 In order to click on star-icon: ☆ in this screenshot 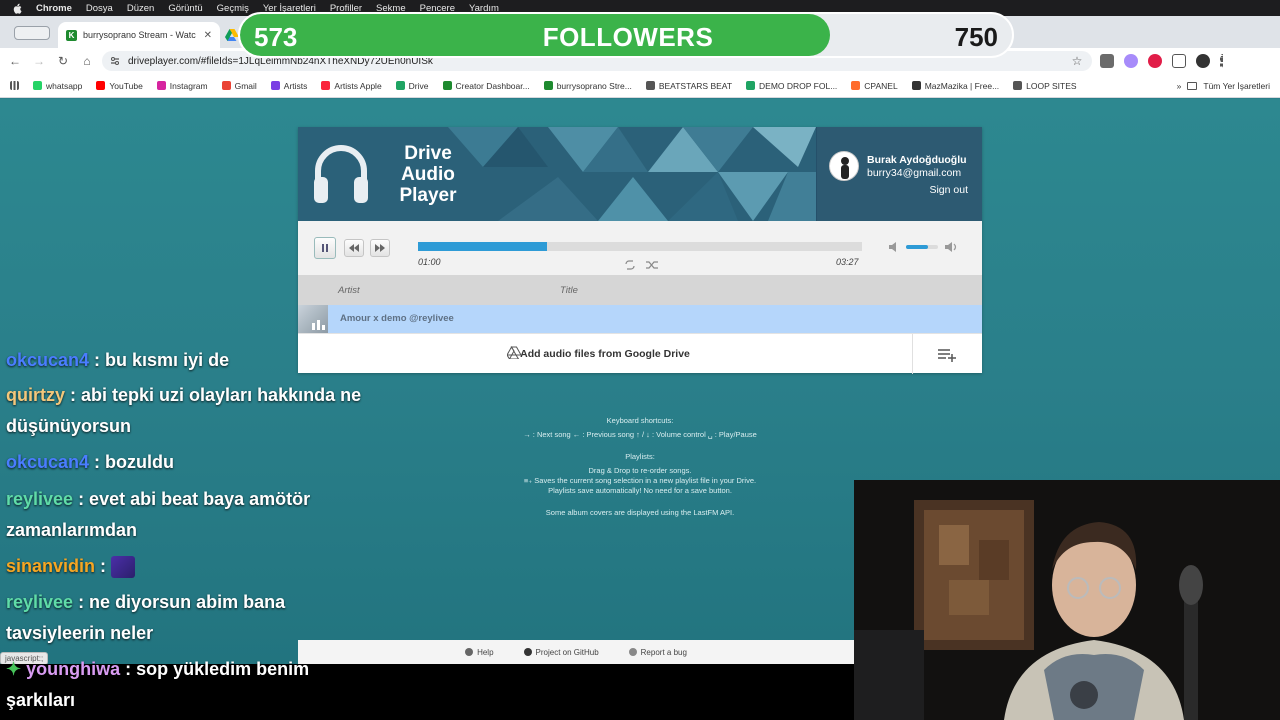, I will do `click(1077, 61)`.